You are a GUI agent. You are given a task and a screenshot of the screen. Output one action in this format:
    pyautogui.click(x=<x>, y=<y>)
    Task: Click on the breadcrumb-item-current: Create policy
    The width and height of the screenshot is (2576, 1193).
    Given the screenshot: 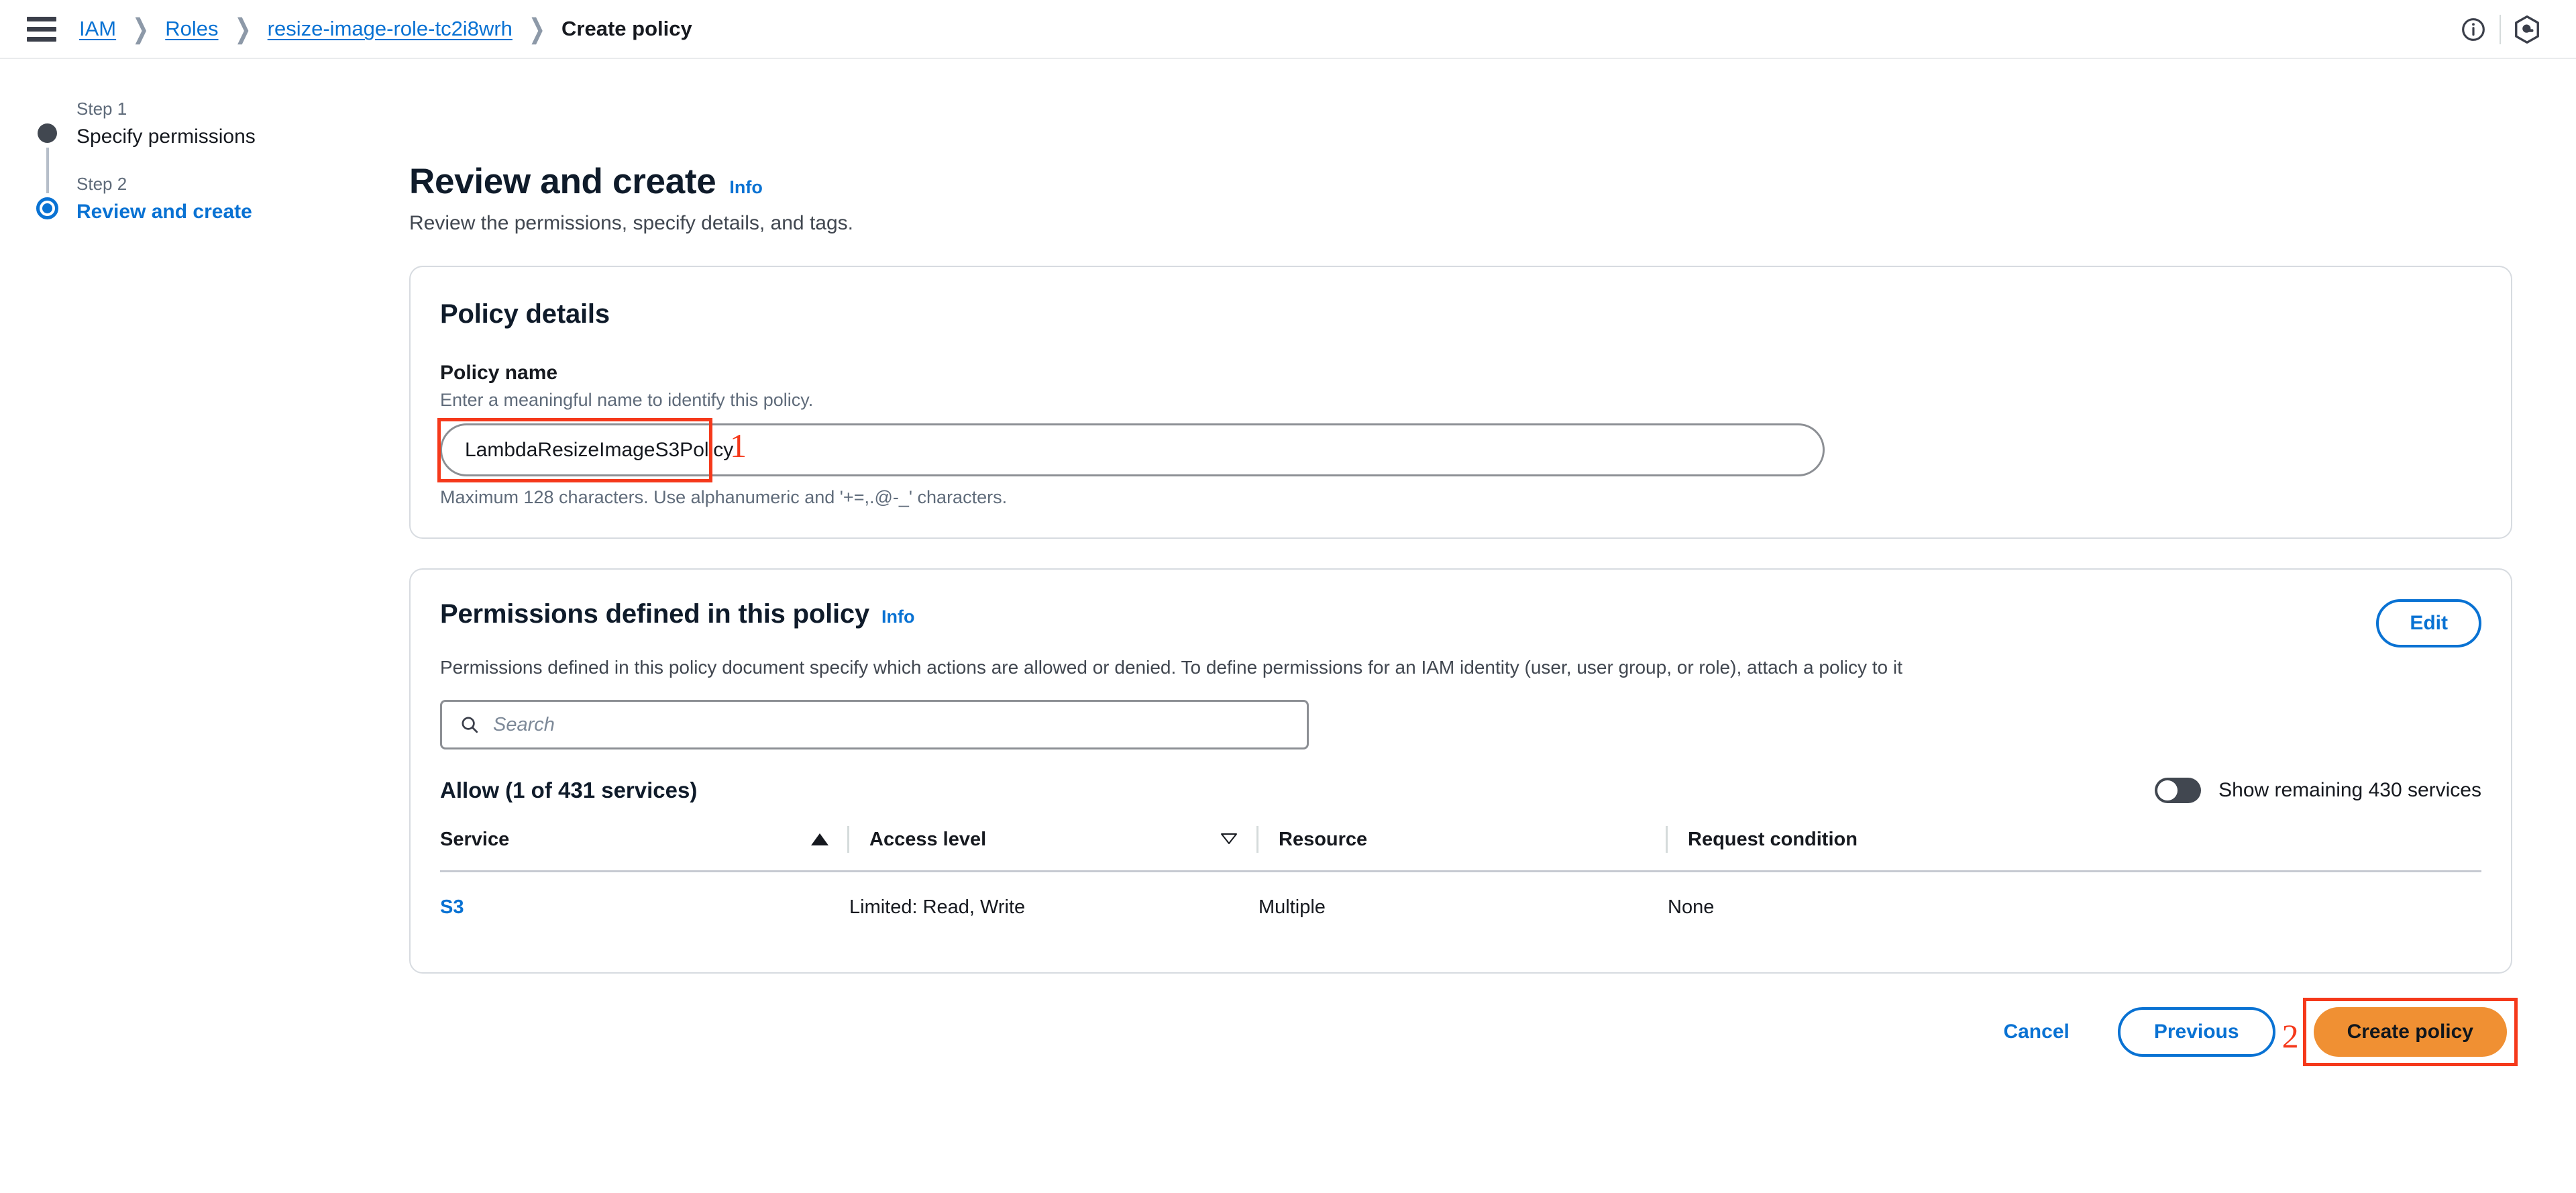 What is the action you would take?
    pyautogui.click(x=626, y=28)
    